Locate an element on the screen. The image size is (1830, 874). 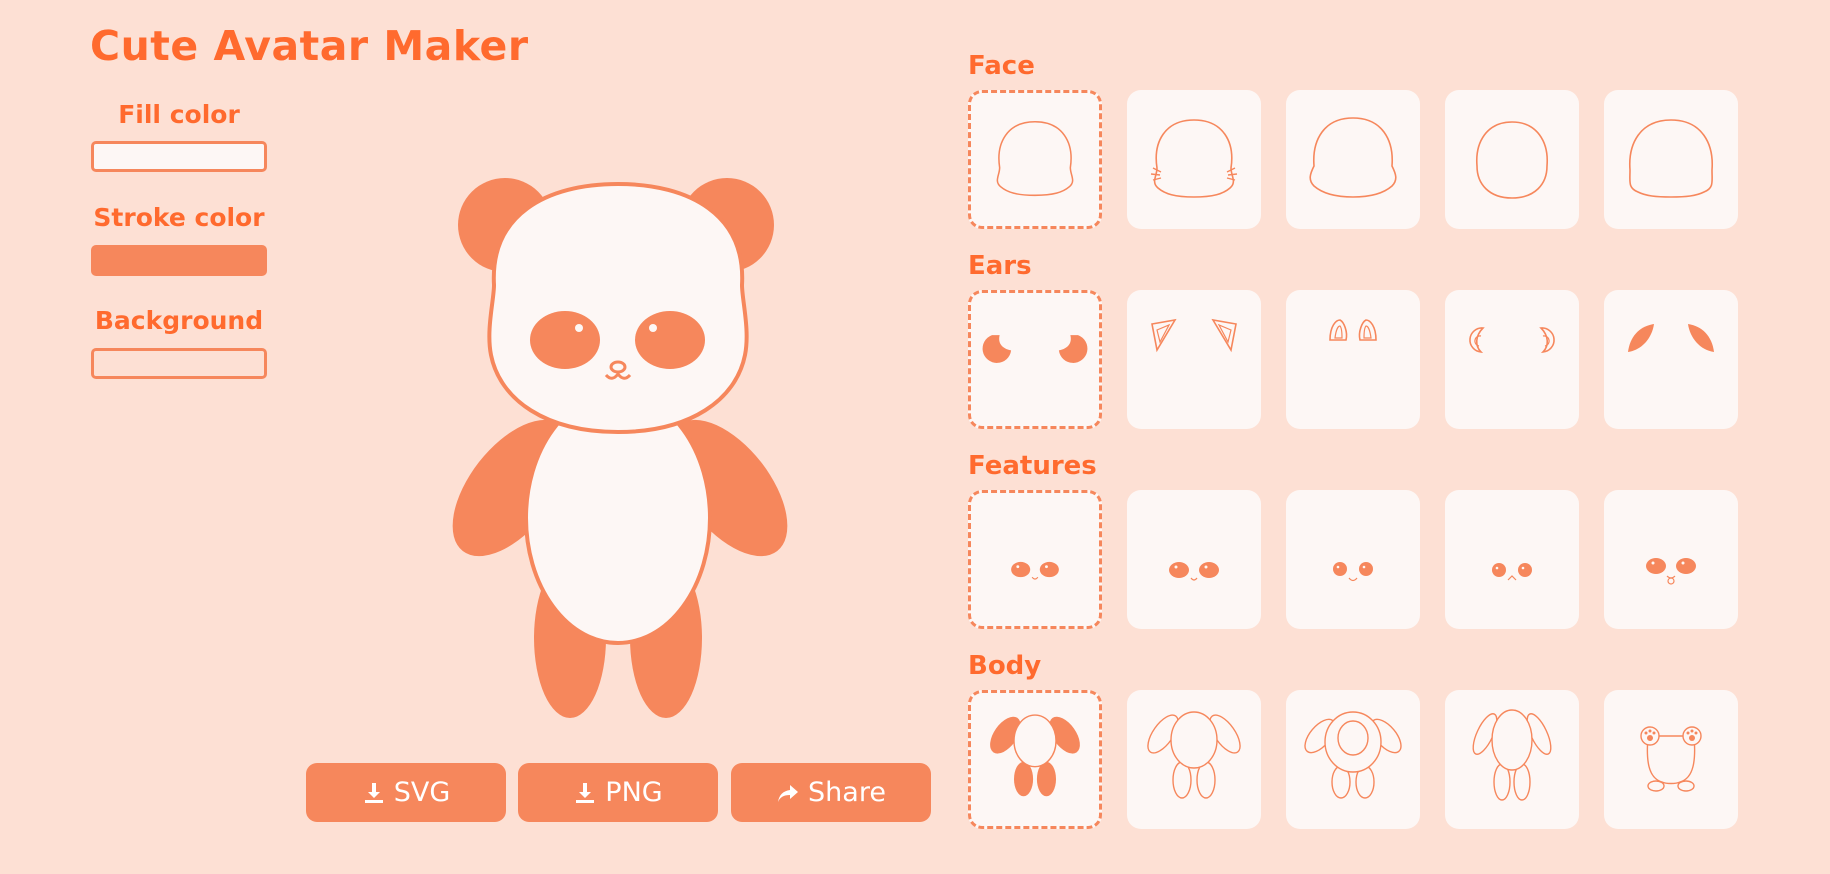
face-shape-icon is located at coordinates (1035, 159).